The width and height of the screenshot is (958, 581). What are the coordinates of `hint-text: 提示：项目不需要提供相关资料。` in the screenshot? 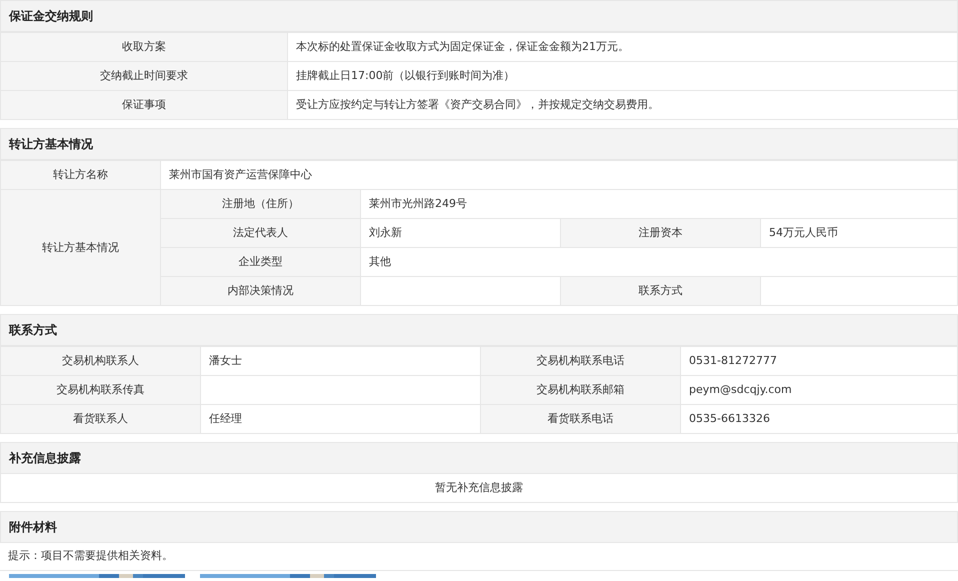 It's located at (90, 556).